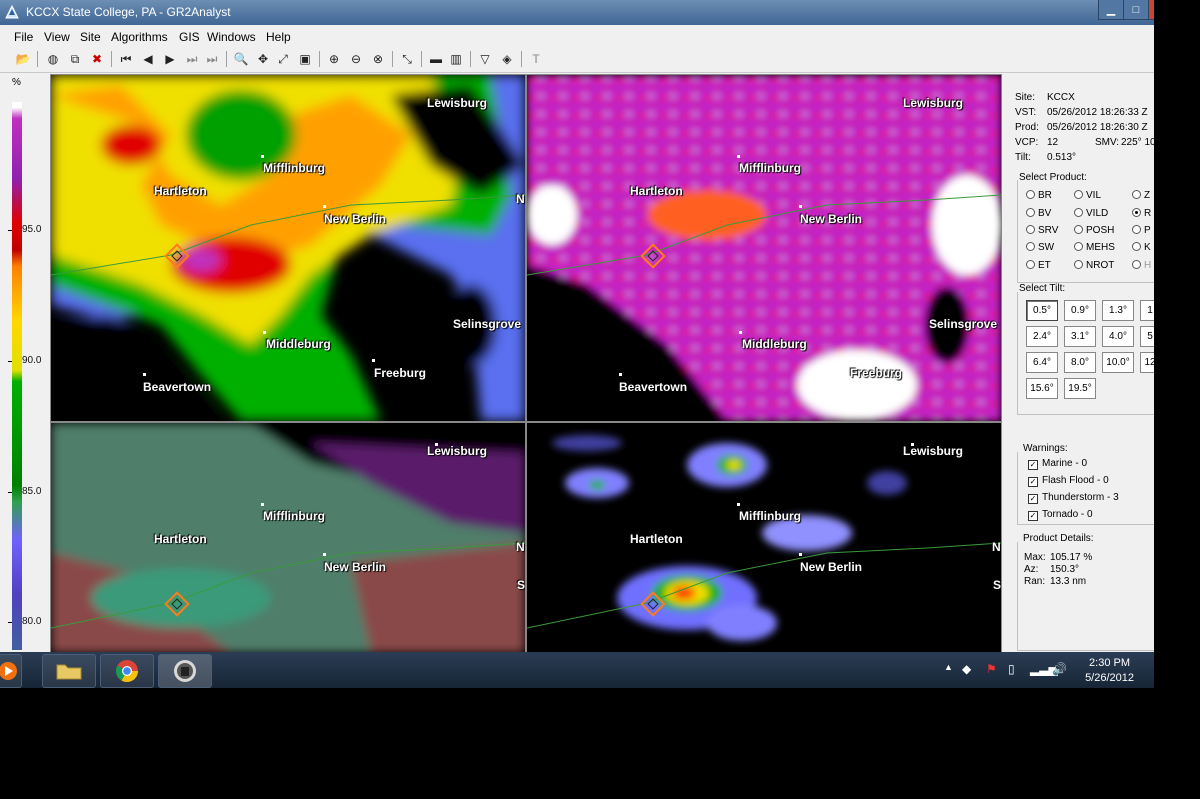 The image size is (1200, 799). I want to click on product-radio-et: ET, so click(1038, 265).